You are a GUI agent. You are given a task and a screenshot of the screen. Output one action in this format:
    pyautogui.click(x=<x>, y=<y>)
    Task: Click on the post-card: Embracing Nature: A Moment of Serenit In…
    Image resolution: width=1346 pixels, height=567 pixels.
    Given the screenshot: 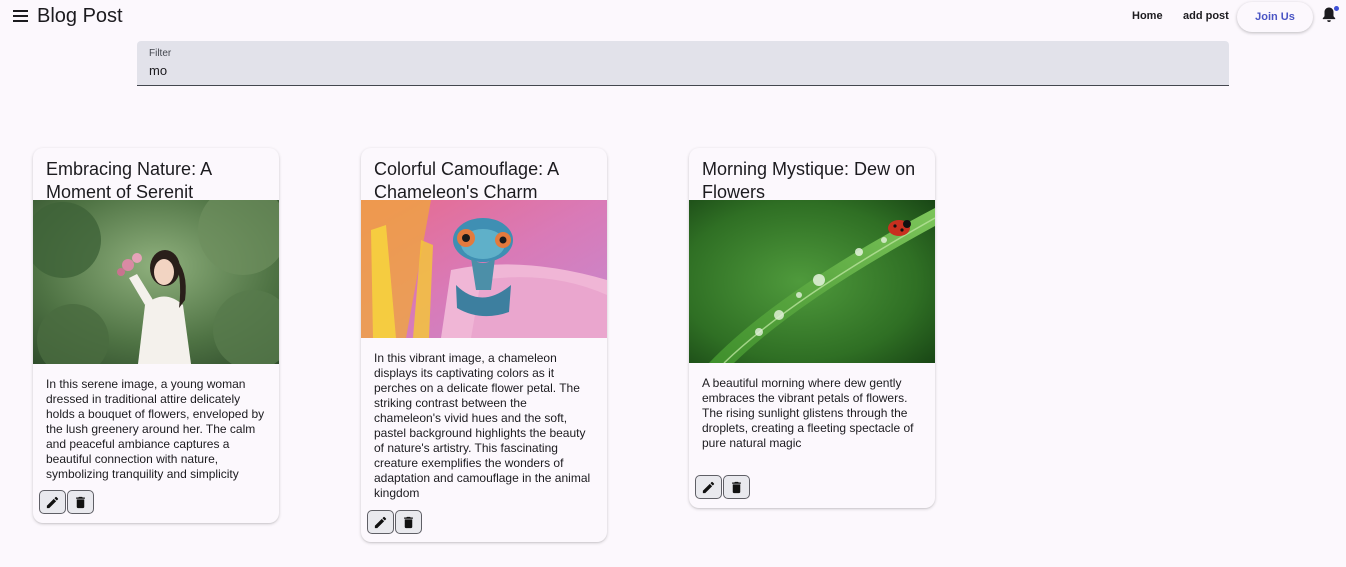 What is the action you would take?
    pyautogui.click(x=156, y=335)
    